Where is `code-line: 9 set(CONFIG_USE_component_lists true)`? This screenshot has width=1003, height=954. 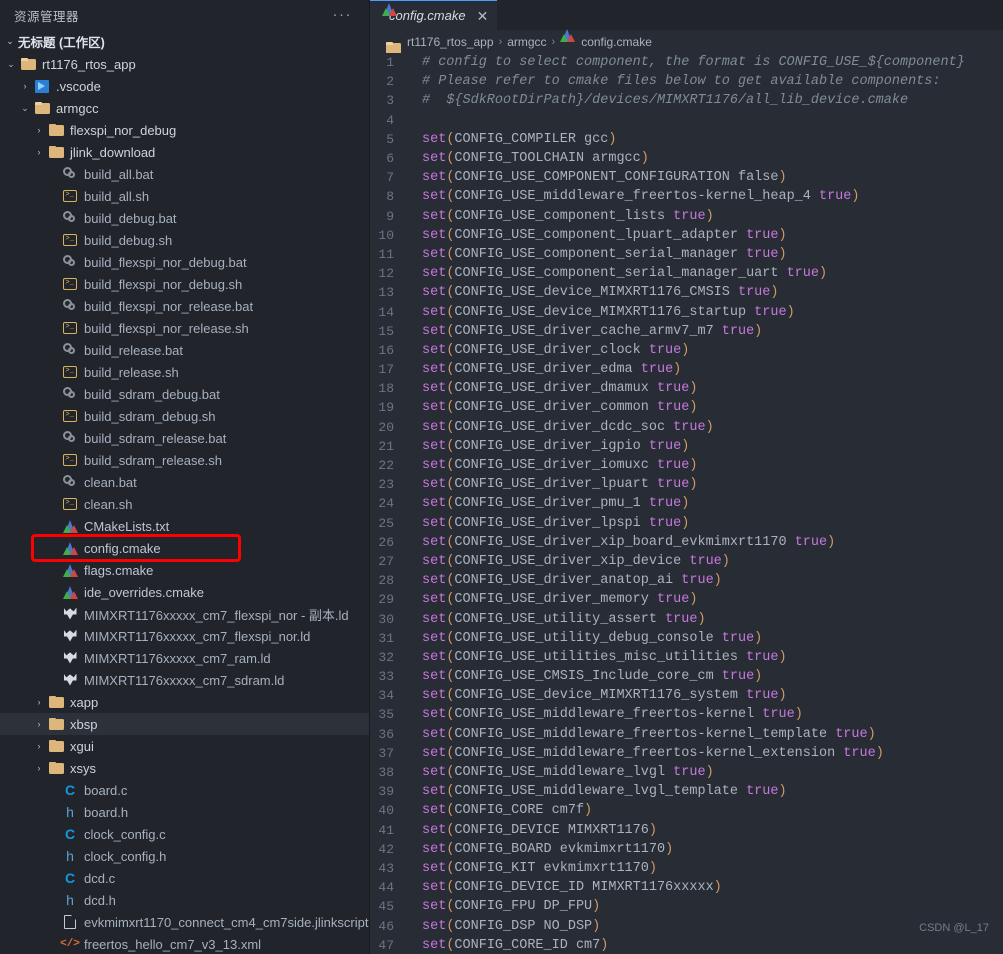 code-line: 9 set(CONFIG_USE_component_lists true) is located at coordinates (686, 216).